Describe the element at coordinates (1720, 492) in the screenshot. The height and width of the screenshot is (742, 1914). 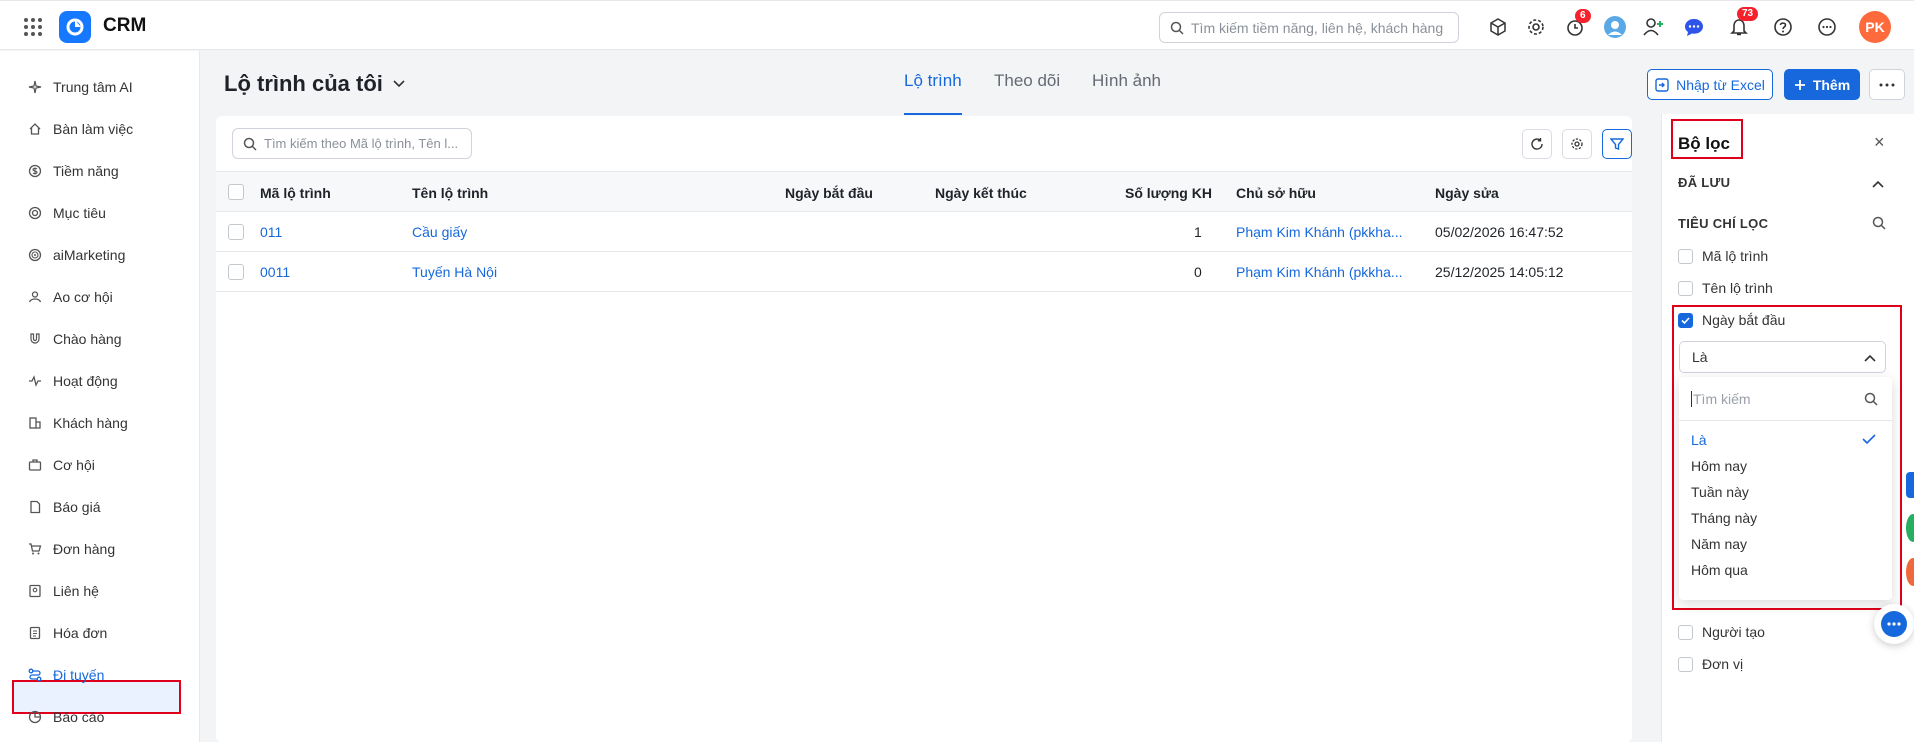
I see `option-tuan-nay: Tuần này` at that location.